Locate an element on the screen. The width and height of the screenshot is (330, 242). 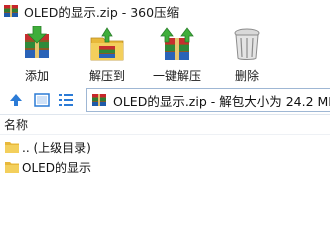
delete-button: 删除 is located at coordinates (247, 55).